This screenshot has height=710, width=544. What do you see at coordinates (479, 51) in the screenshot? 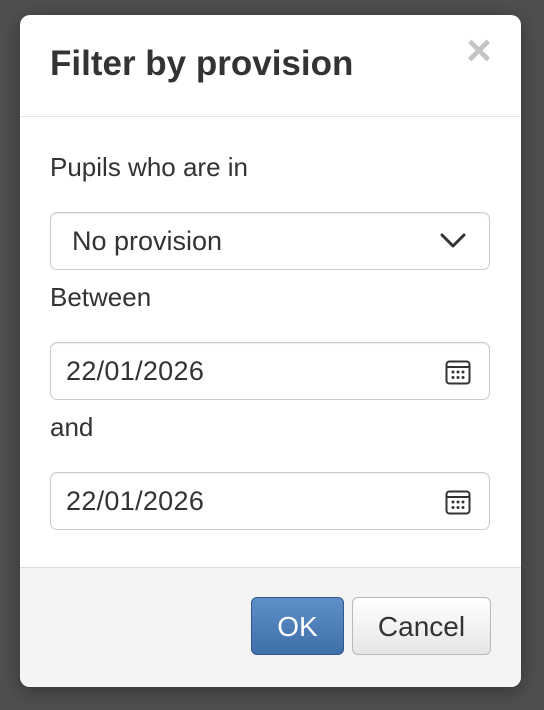
I see `close-icon: ×` at bounding box center [479, 51].